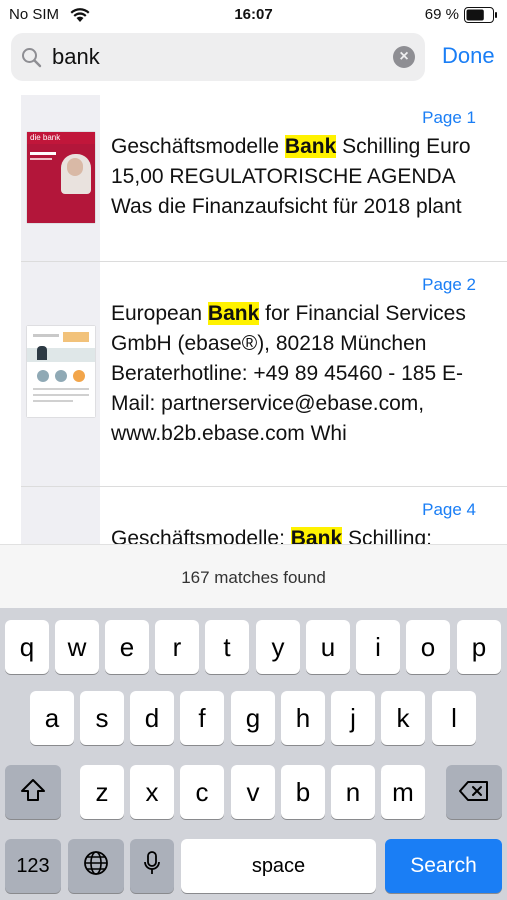  Describe the element at coordinates (378, 647) in the screenshot. I see `key-i: i` at that location.